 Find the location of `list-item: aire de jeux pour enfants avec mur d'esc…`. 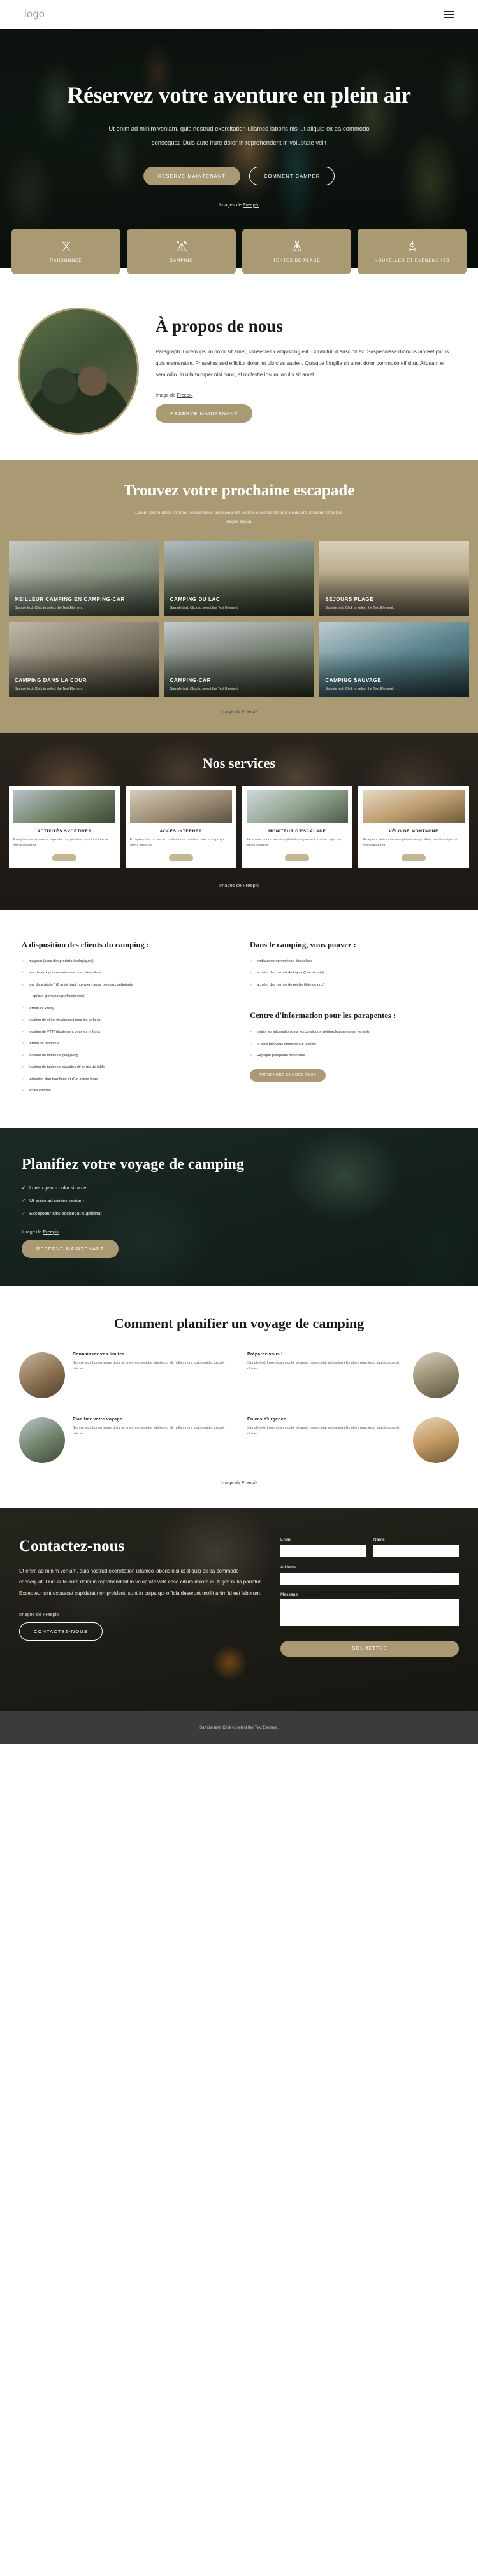

list-item: aire de jeux pour enfants avec mur d'esc… is located at coordinates (125, 973).